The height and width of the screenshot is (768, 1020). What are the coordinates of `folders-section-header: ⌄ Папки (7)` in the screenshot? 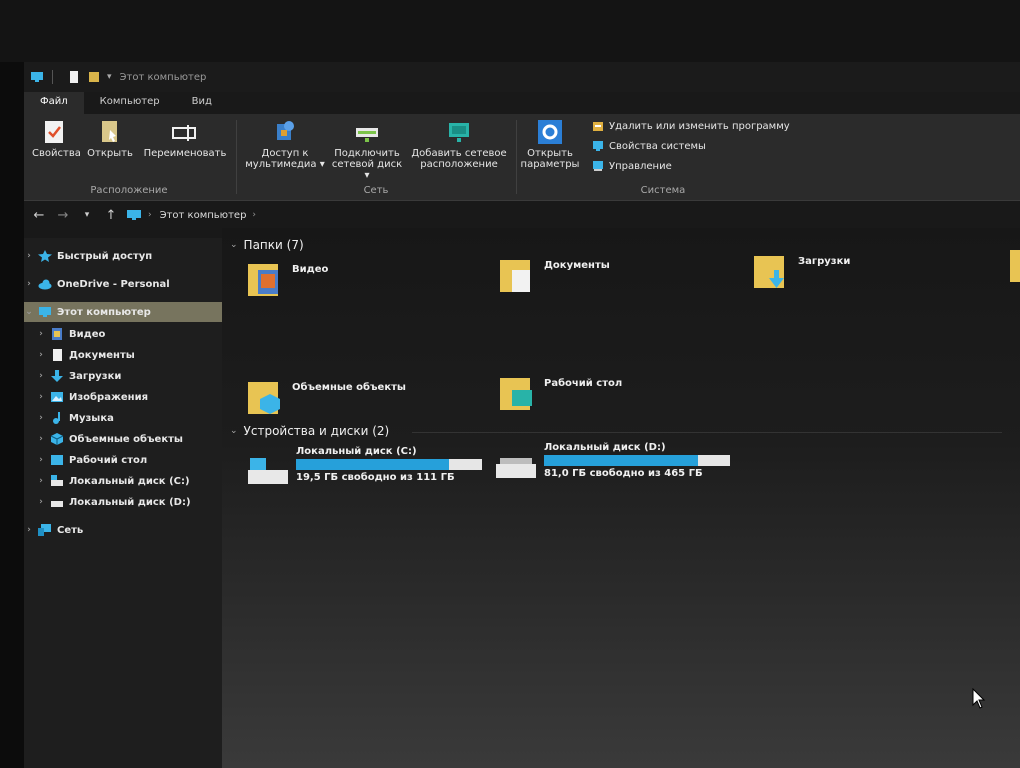 It's located at (267, 245).